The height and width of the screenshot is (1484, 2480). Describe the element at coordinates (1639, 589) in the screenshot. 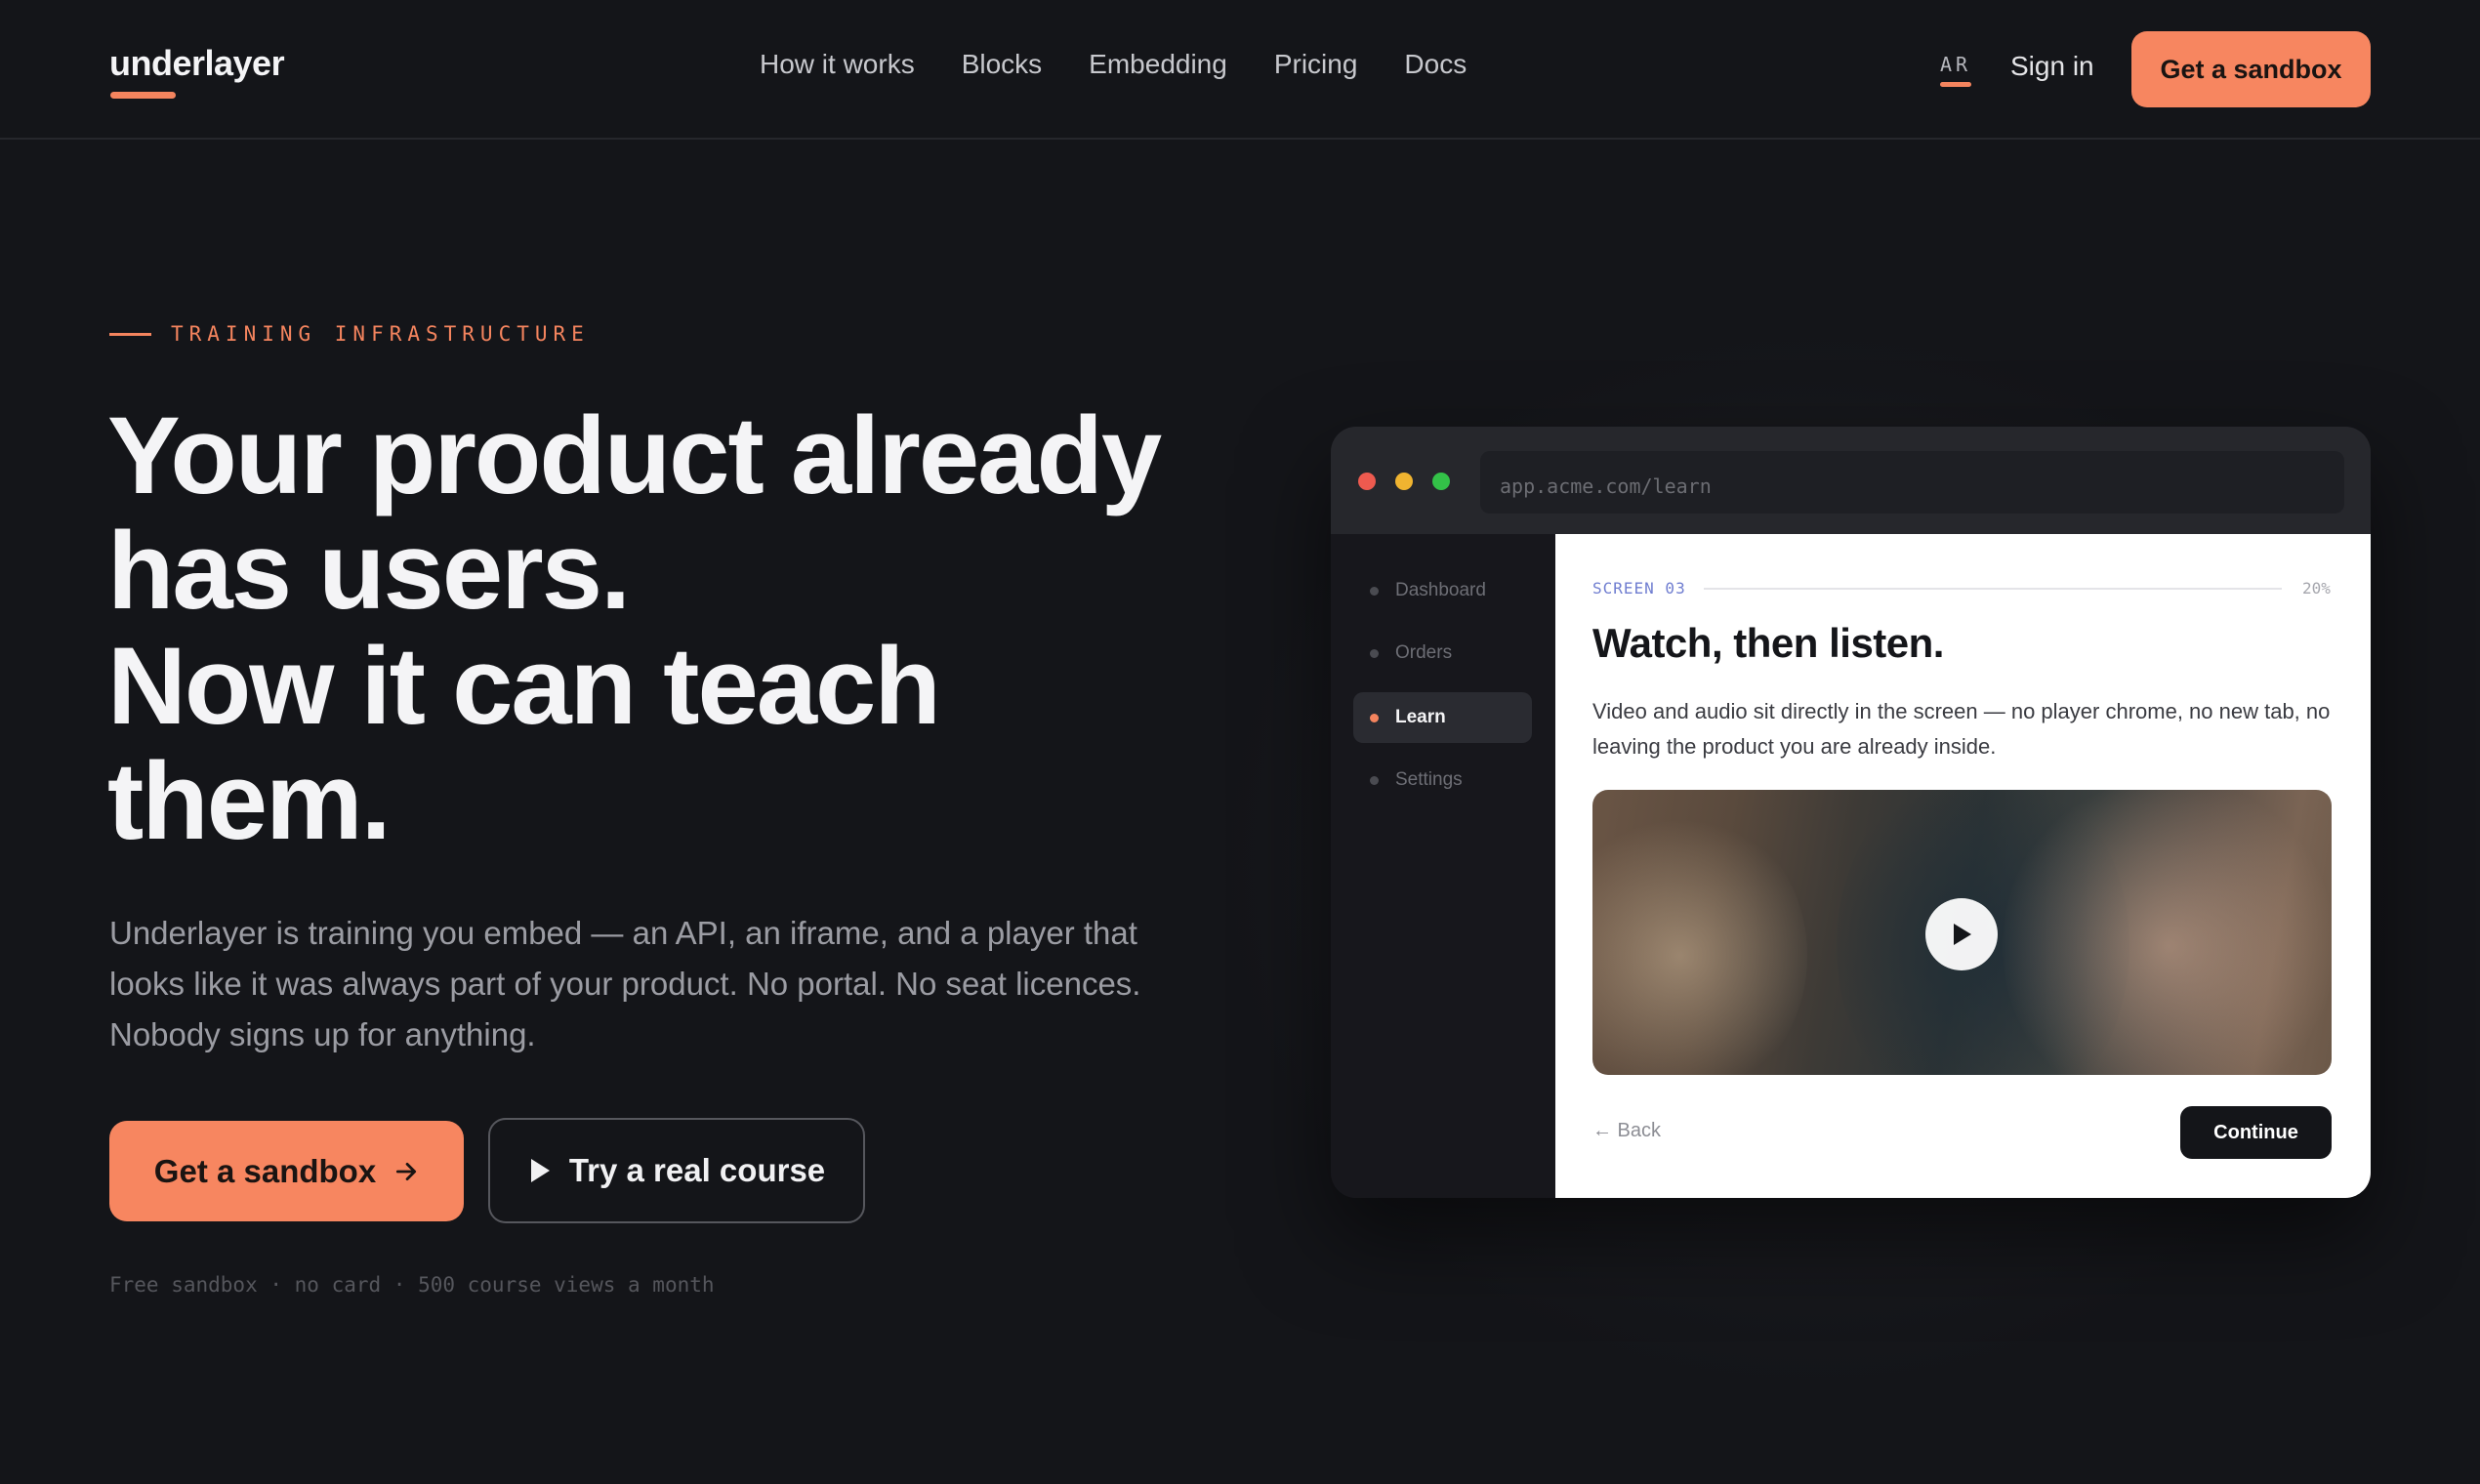

I see `screen-label: SCREEN 03` at that location.